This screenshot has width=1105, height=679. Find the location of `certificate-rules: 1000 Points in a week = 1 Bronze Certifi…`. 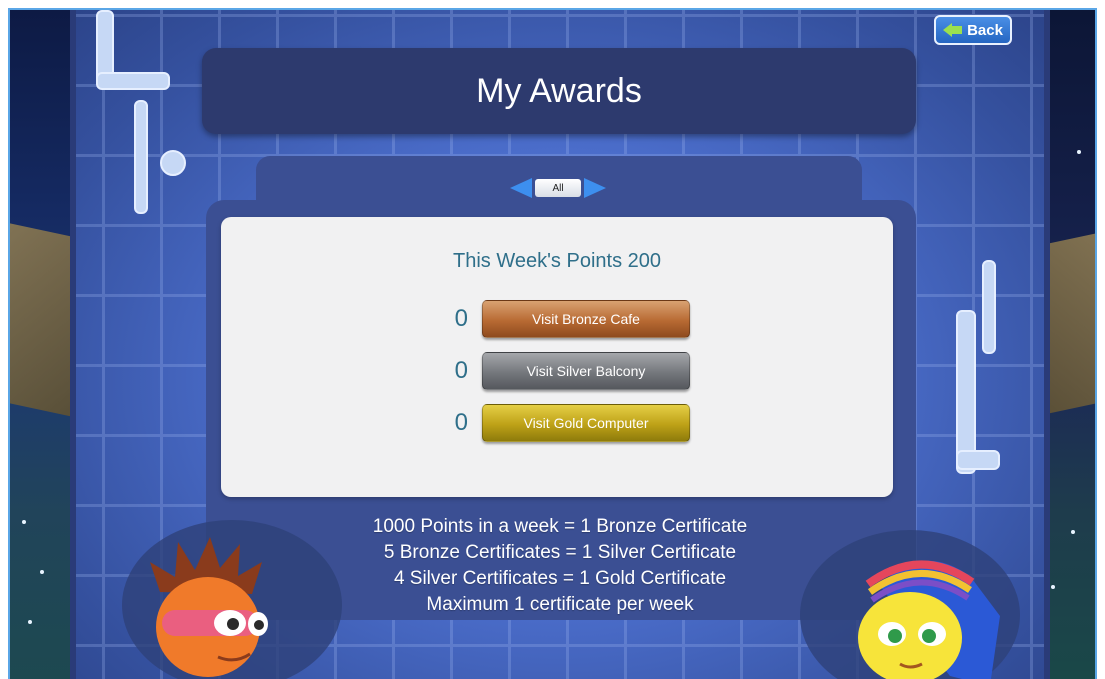

certificate-rules: 1000 Points in a week = 1 Bronze Certifi… is located at coordinates (560, 566).